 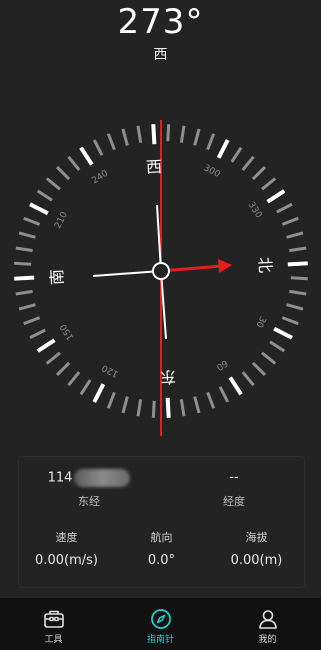 What do you see at coordinates (66, 560) in the screenshot?
I see `speed-value: 0.00(m/s)` at bounding box center [66, 560].